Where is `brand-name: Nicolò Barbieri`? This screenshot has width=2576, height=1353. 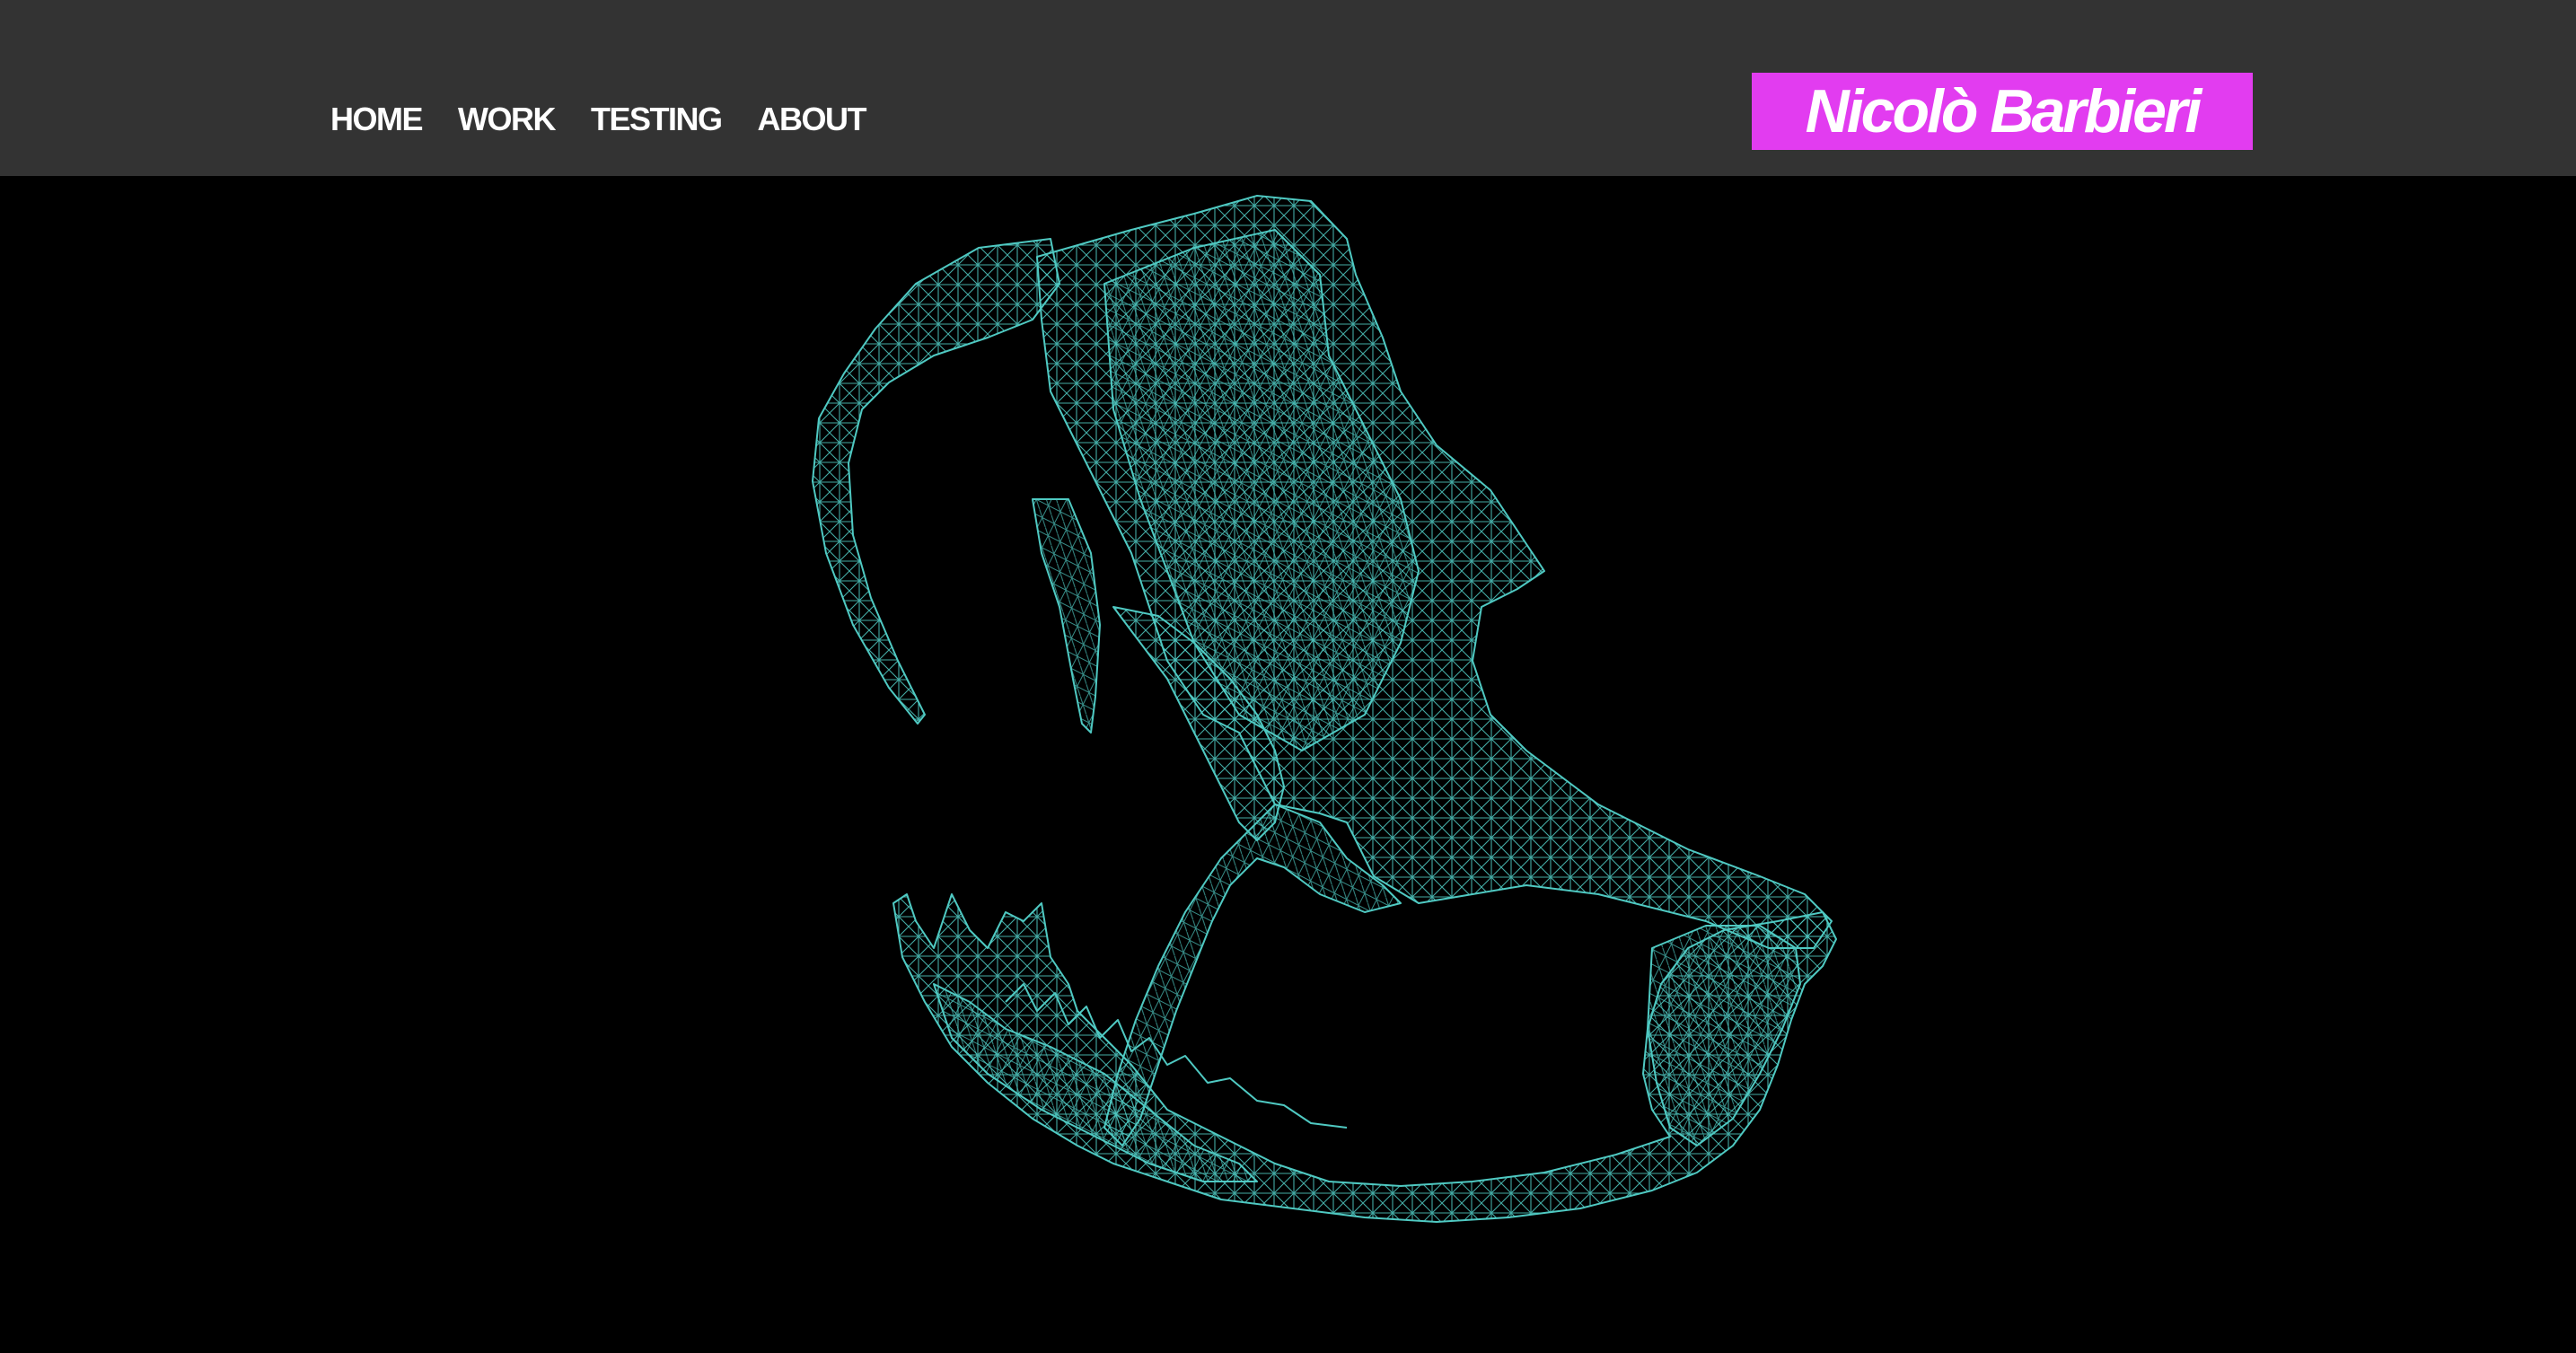 brand-name: Nicolò Barbieri is located at coordinates (2003, 111).